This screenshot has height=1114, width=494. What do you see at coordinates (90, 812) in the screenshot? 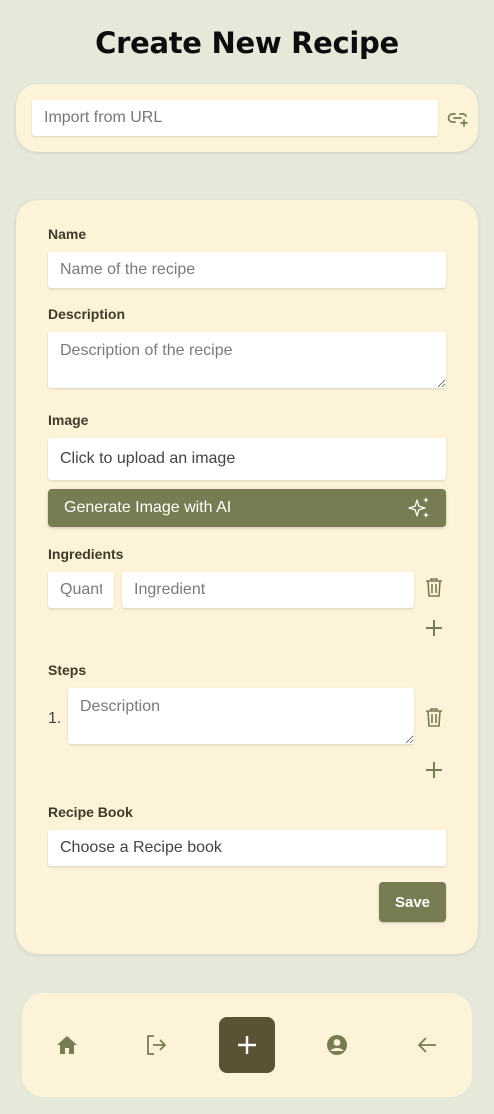
I see `recipe-book-label: Recipe Book` at bounding box center [90, 812].